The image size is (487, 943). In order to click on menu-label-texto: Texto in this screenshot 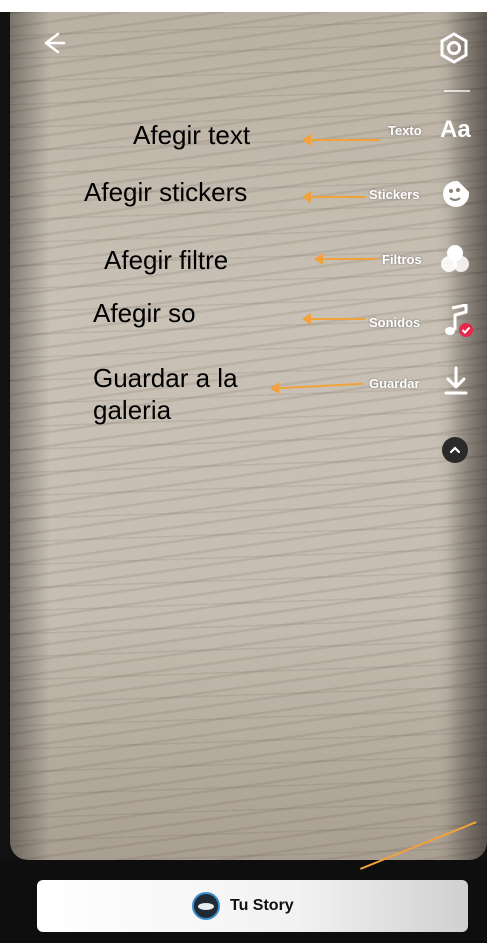, I will do `click(405, 130)`.